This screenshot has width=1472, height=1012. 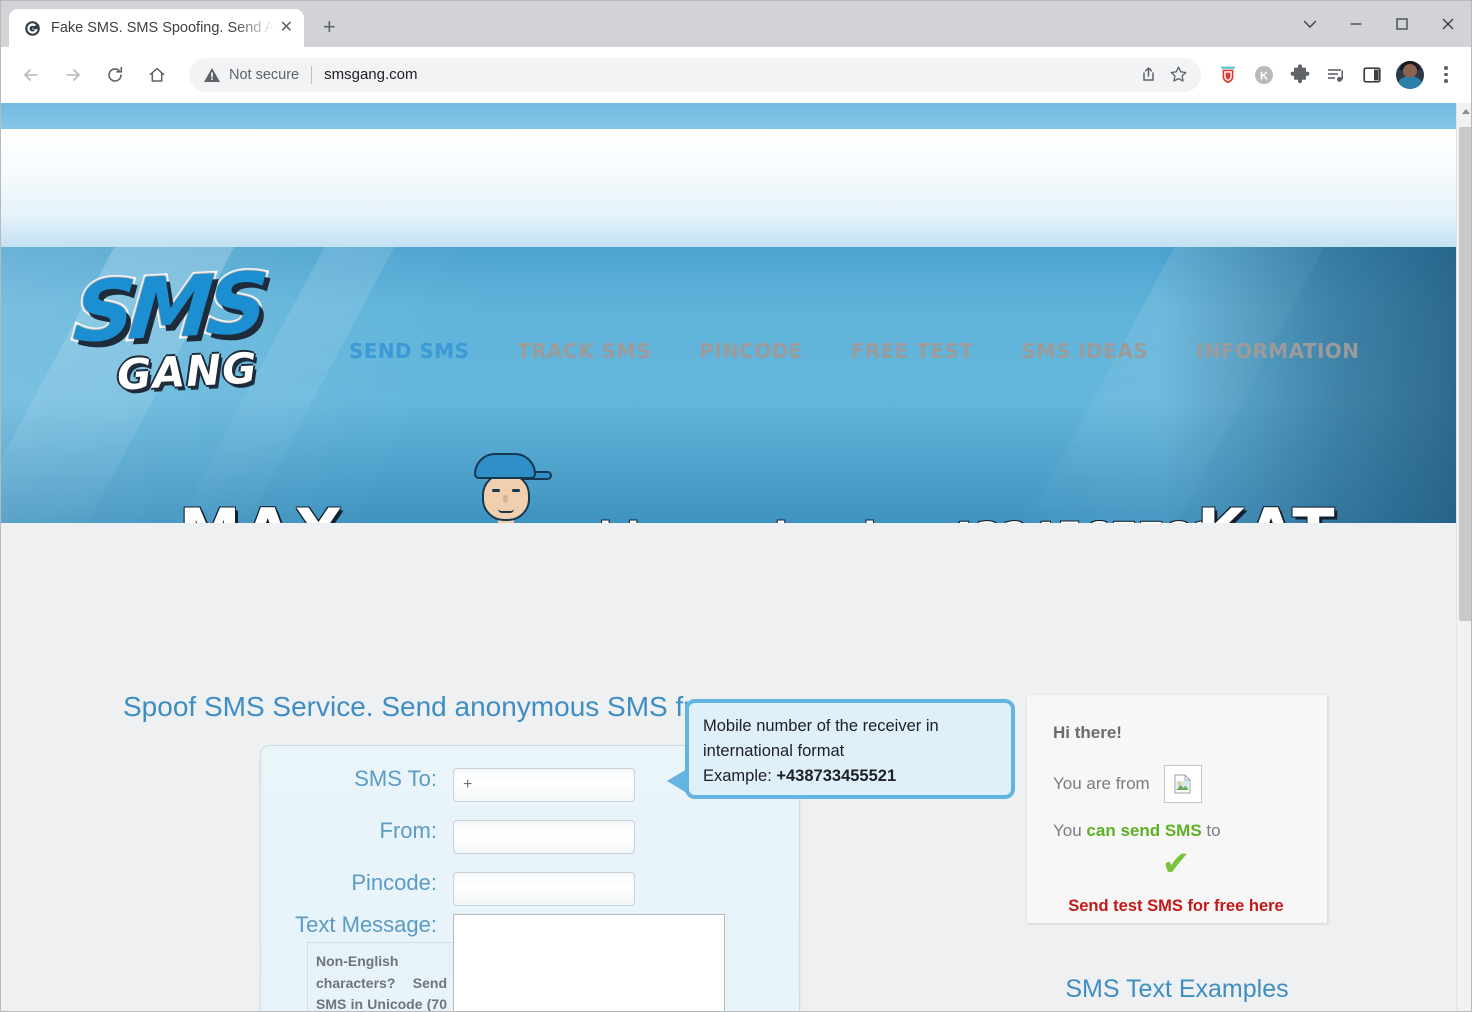 What do you see at coordinates (32, 28) in the screenshot?
I see `smsgang-favicon` at bounding box center [32, 28].